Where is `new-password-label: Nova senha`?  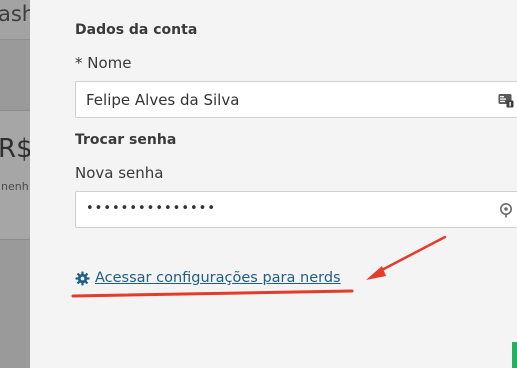 new-password-label: Nova senha is located at coordinates (119, 173).